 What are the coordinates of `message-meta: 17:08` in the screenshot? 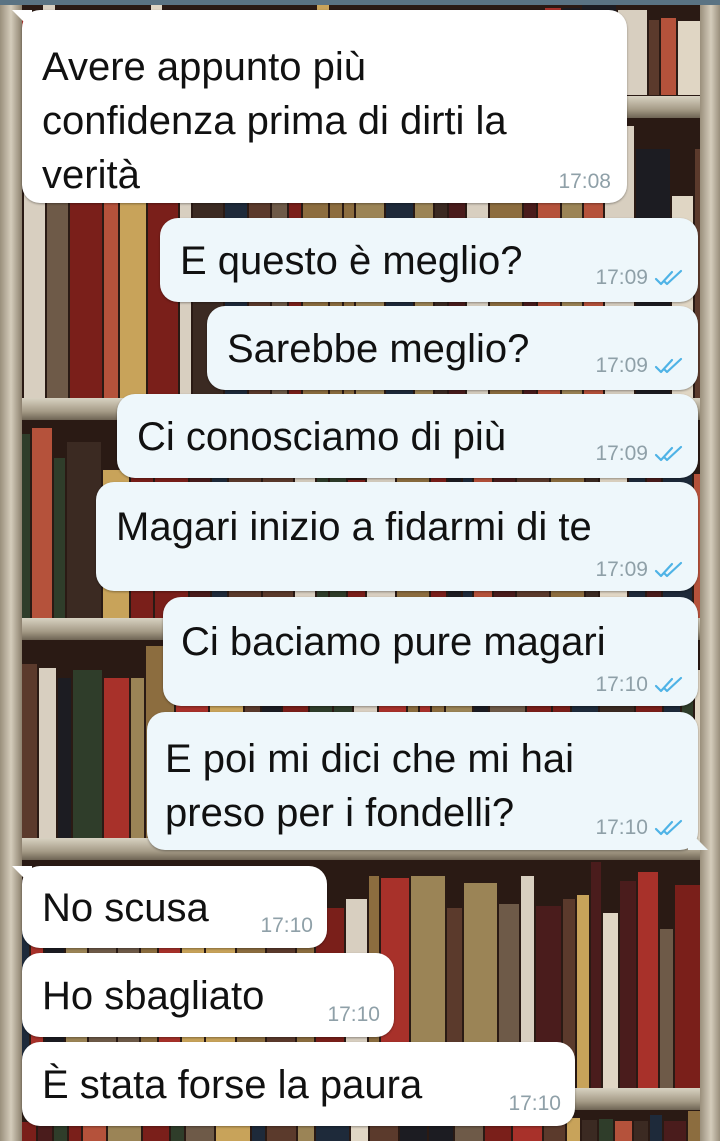 It's located at (584, 182).